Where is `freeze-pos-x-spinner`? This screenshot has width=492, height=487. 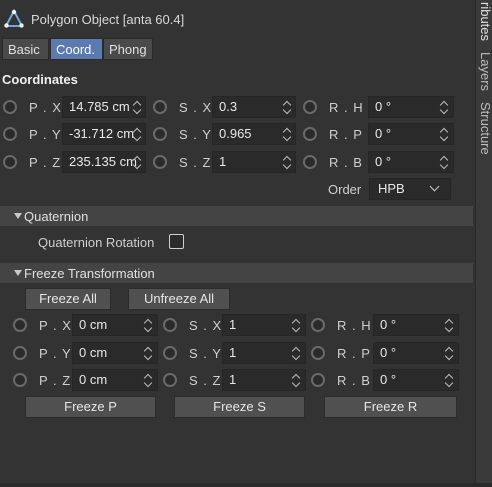 freeze-pos-x-spinner is located at coordinates (148, 325).